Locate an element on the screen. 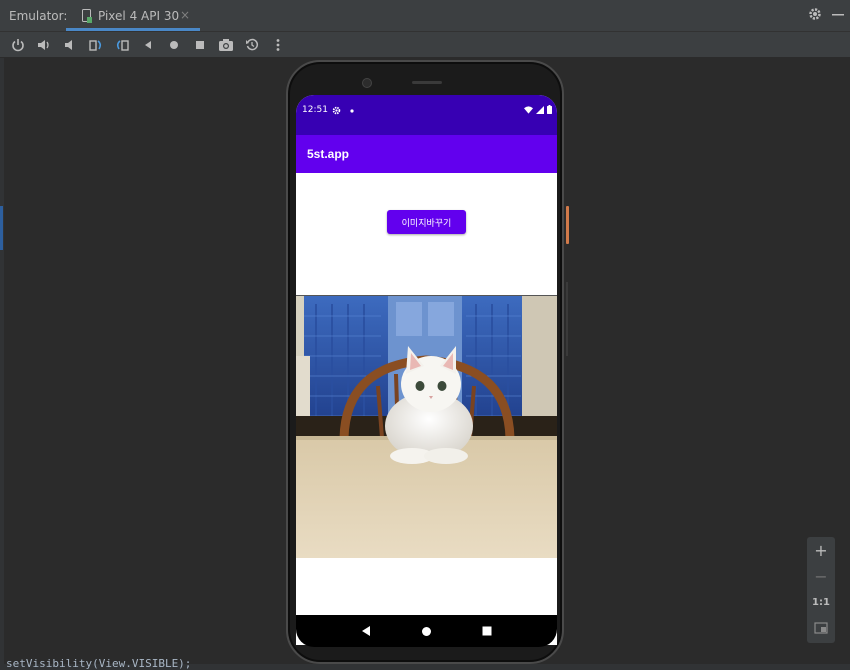 The width and height of the screenshot is (850, 670). back-icon is located at coordinates (148, 45).